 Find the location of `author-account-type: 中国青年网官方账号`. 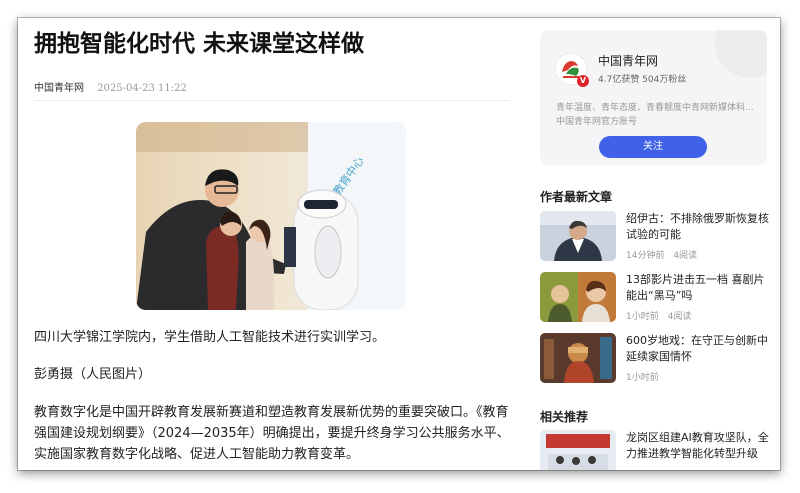

author-account-type: 中国青年网官方账号 is located at coordinates (597, 122).